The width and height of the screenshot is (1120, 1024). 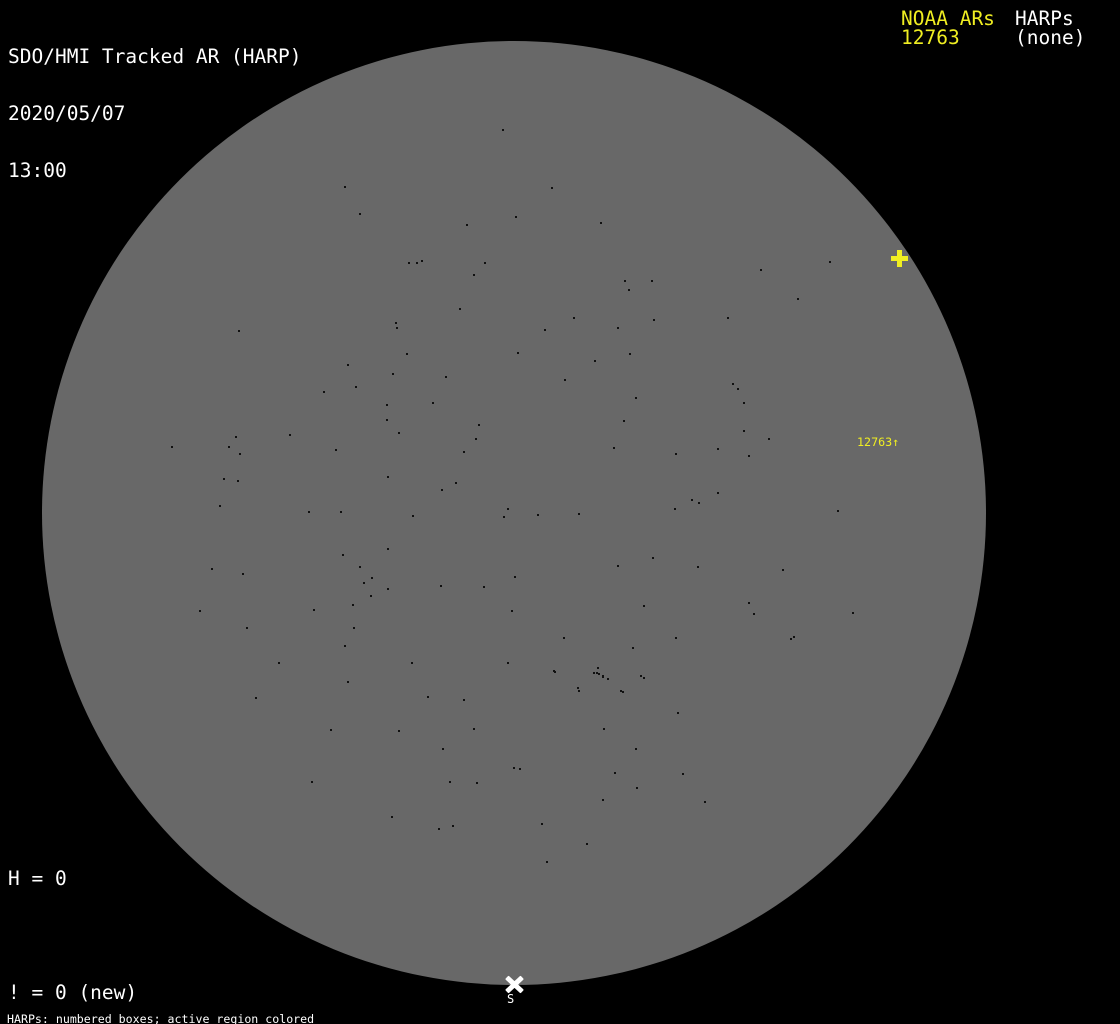 I want to click on legend-spacer, so click(x=119, y=935).